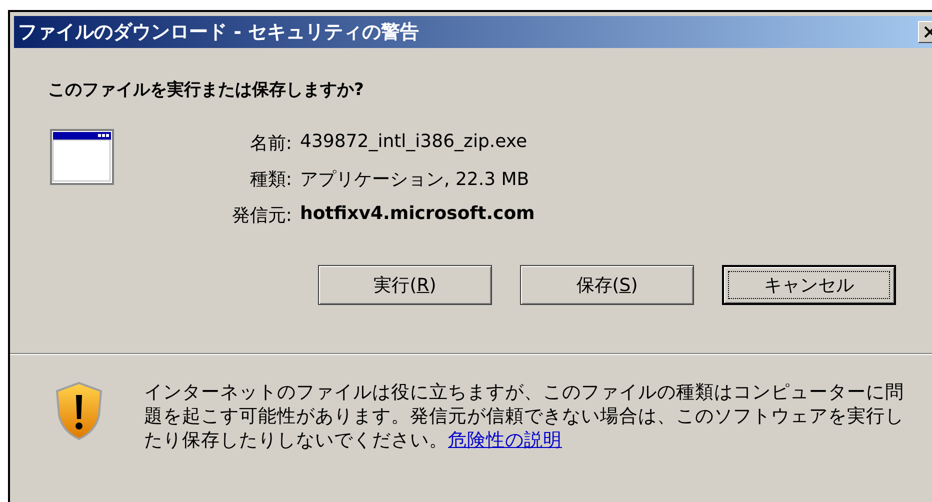 The image size is (932, 502). I want to click on field-value: アプリケーション, 22.3 MB, so click(415, 179).